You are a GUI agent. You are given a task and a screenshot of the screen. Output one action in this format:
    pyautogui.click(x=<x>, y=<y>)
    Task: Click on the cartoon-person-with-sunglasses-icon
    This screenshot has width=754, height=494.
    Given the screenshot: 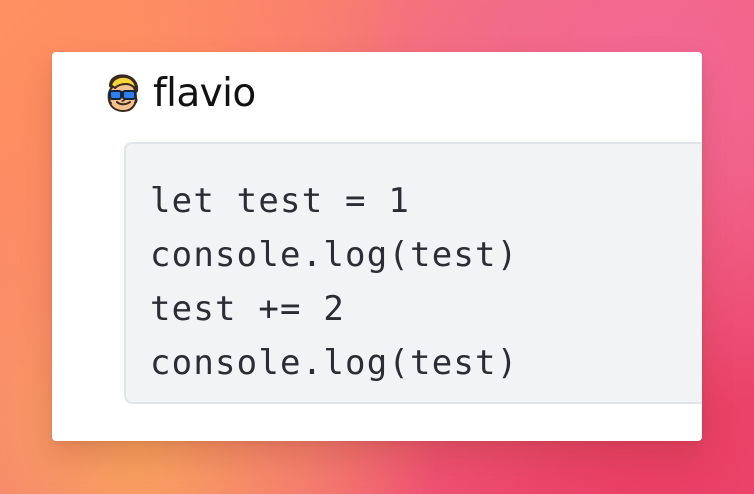 What is the action you would take?
    pyautogui.click(x=121, y=93)
    